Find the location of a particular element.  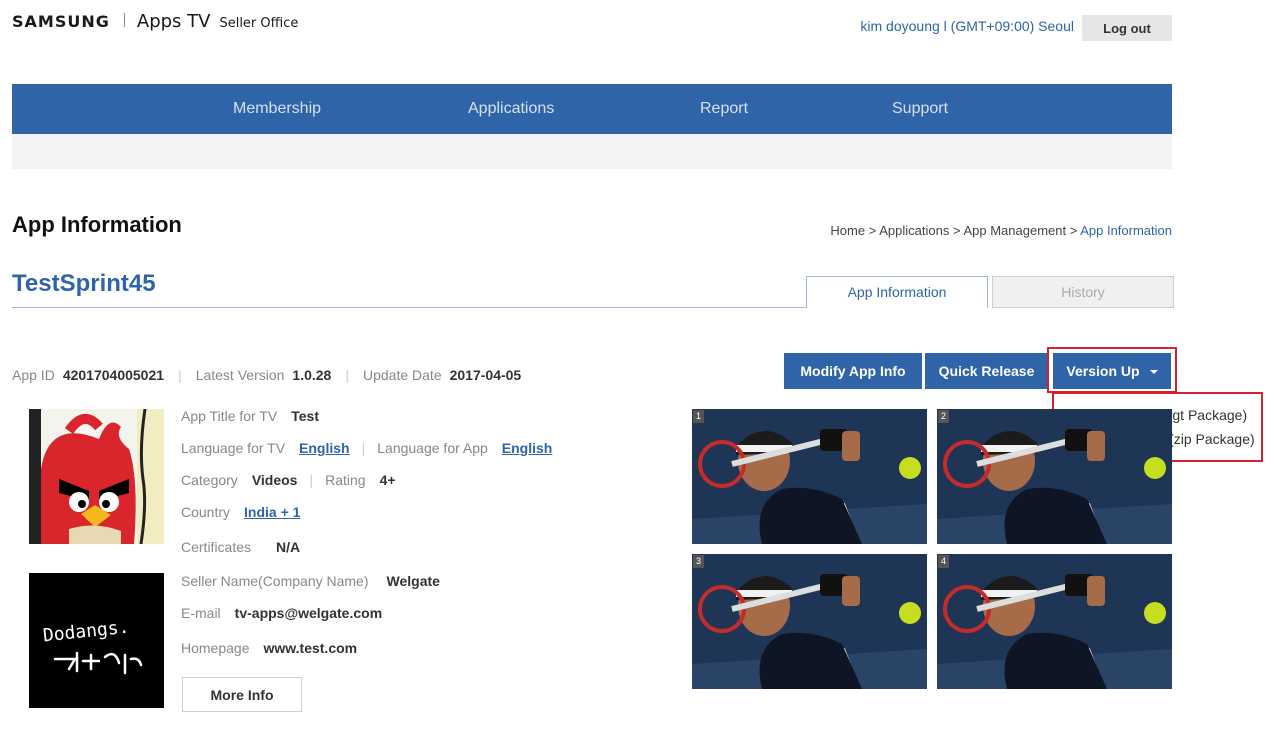

country-label: Country is located at coordinates (206, 512).